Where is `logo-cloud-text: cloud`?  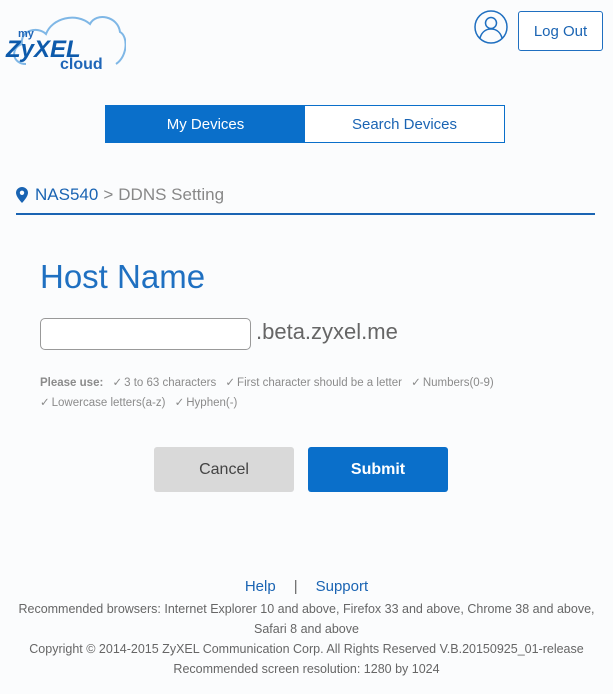
logo-cloud-text: cloud is located at coordinates (81, 64).